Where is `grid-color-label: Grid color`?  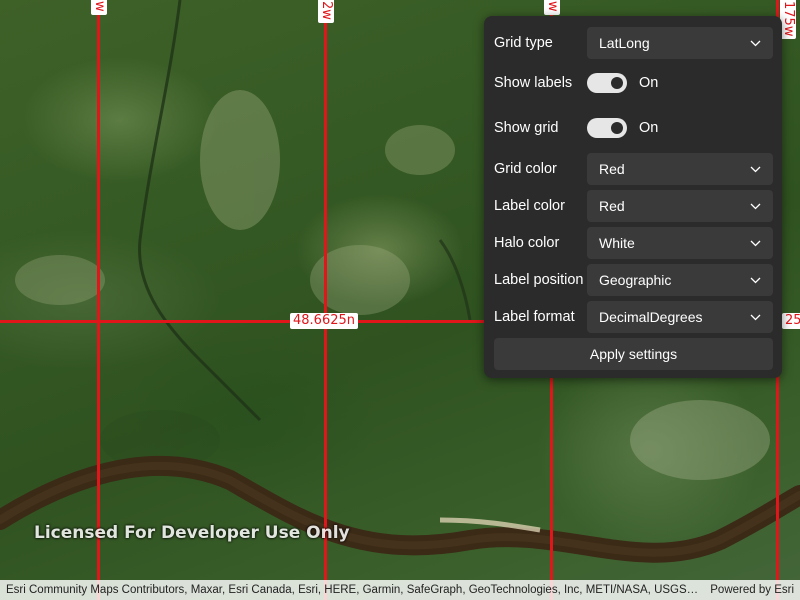
grid-color-label: Grid color is located at coordinates (525, 169).